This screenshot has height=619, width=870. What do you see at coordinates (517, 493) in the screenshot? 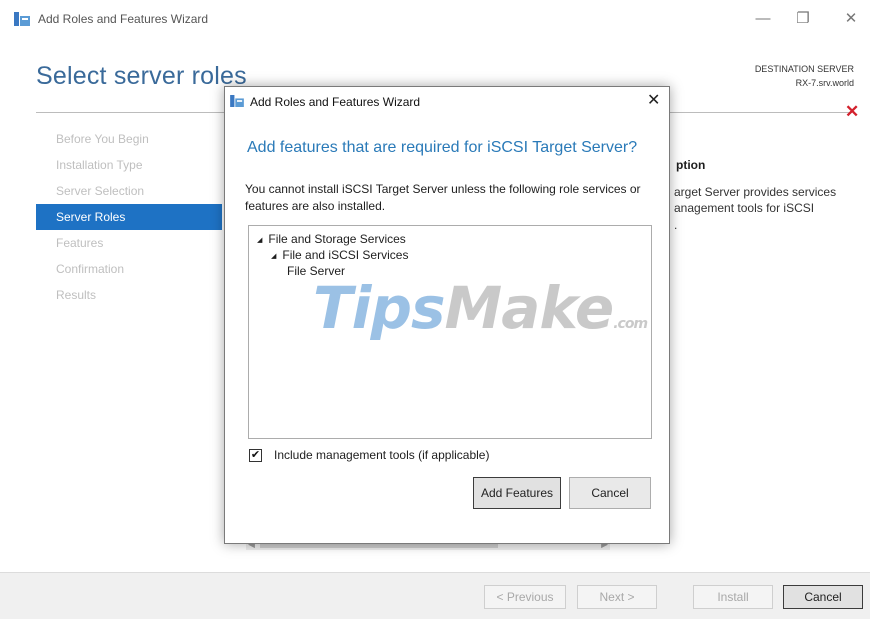
I see `add-features-button: Add Features` at bounding box center [517, 493].